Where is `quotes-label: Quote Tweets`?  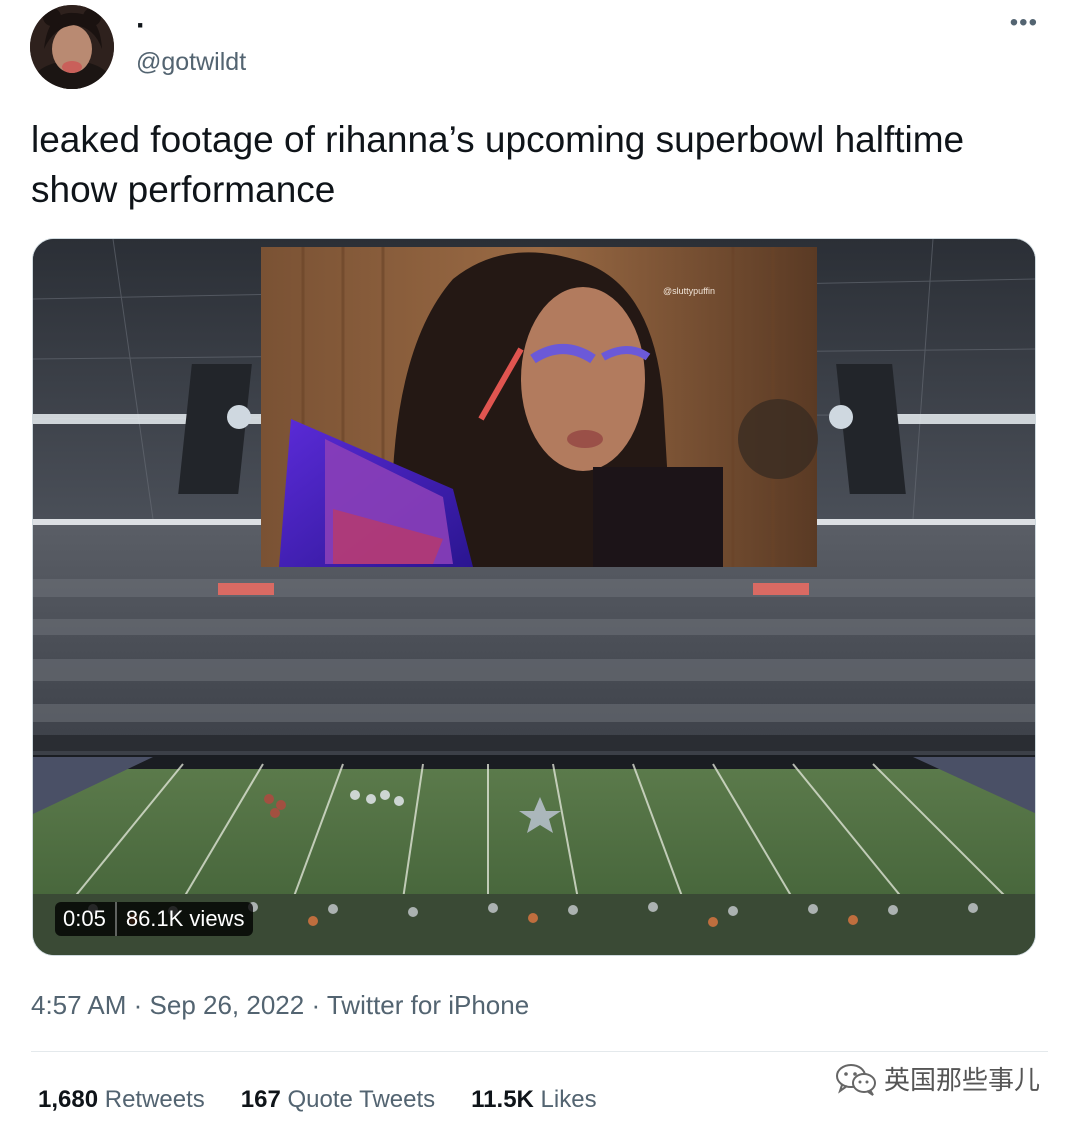
quotes-label: Quote Tweets is located at coordinates (361, 1099).